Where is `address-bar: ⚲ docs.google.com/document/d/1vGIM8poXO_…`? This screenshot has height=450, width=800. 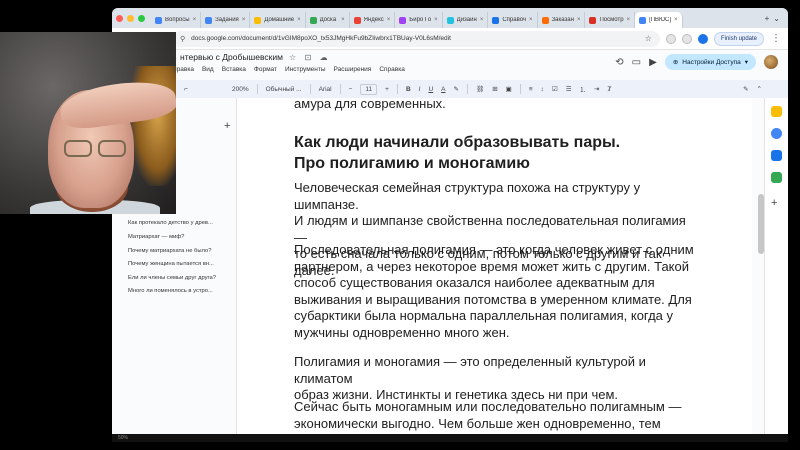 address-bar: ⚲ docs.google.com/document/d/1vGIM8poXO_… is located at coordinates (416, 38).